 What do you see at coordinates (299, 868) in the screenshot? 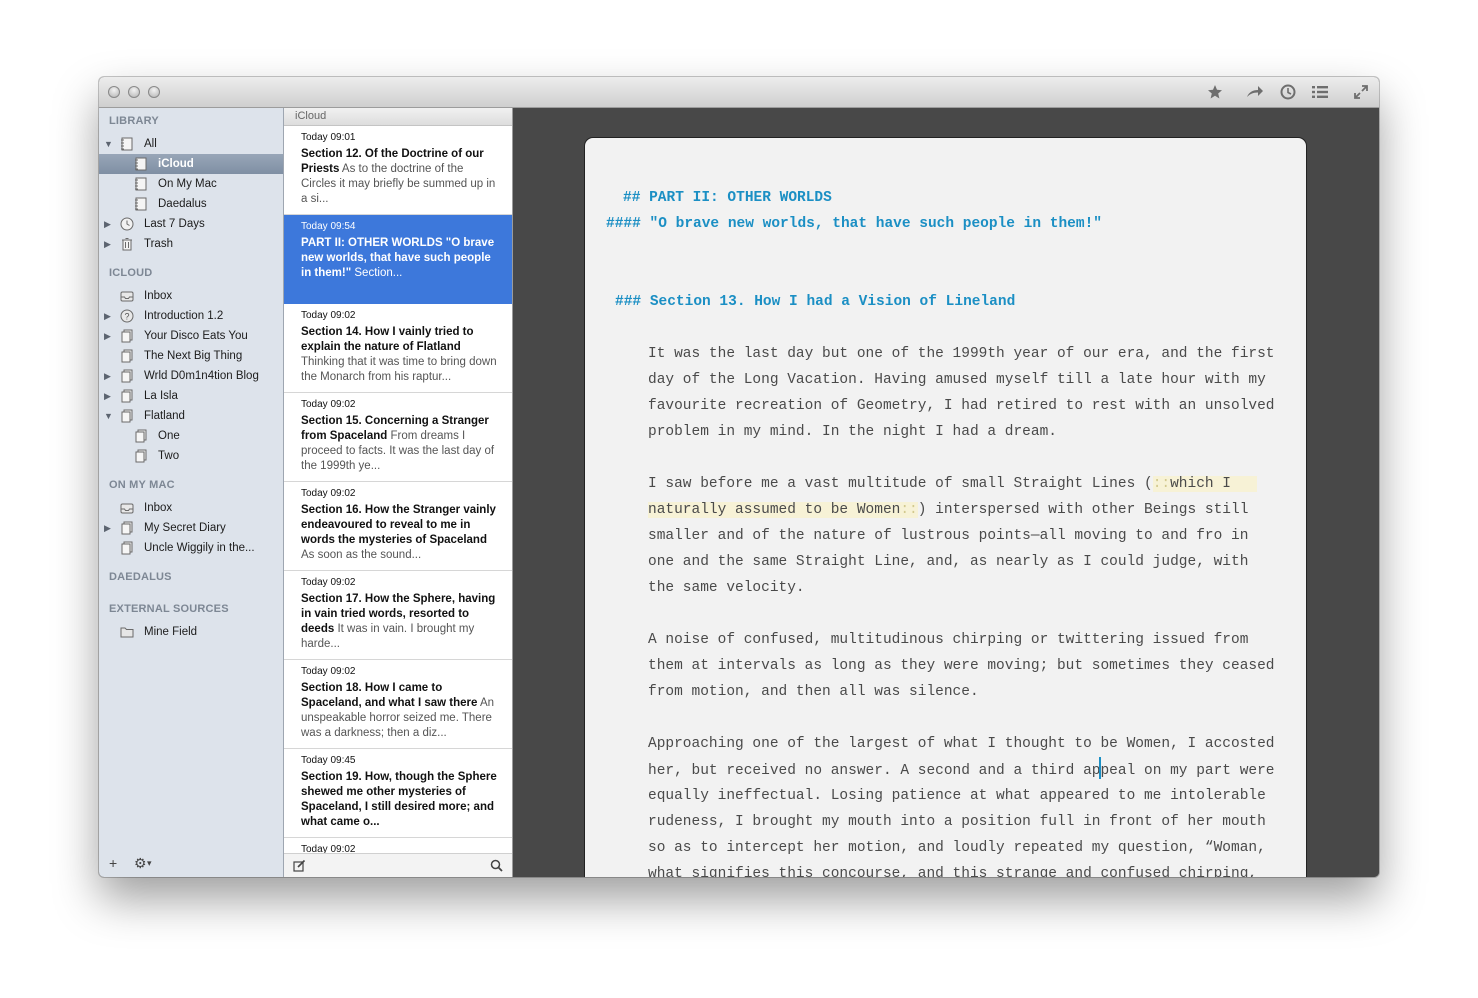
I see `compose-icon` at bounding box center [299, 868].